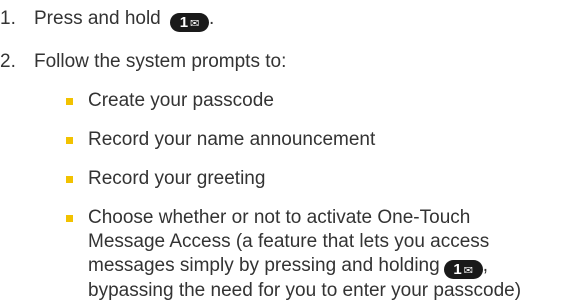 The height and width of the screenshot is (303, 561). Describe the element at coordinates (177, 178) in the screenshot. I see `list-item-text: Record your greeting` at that location.